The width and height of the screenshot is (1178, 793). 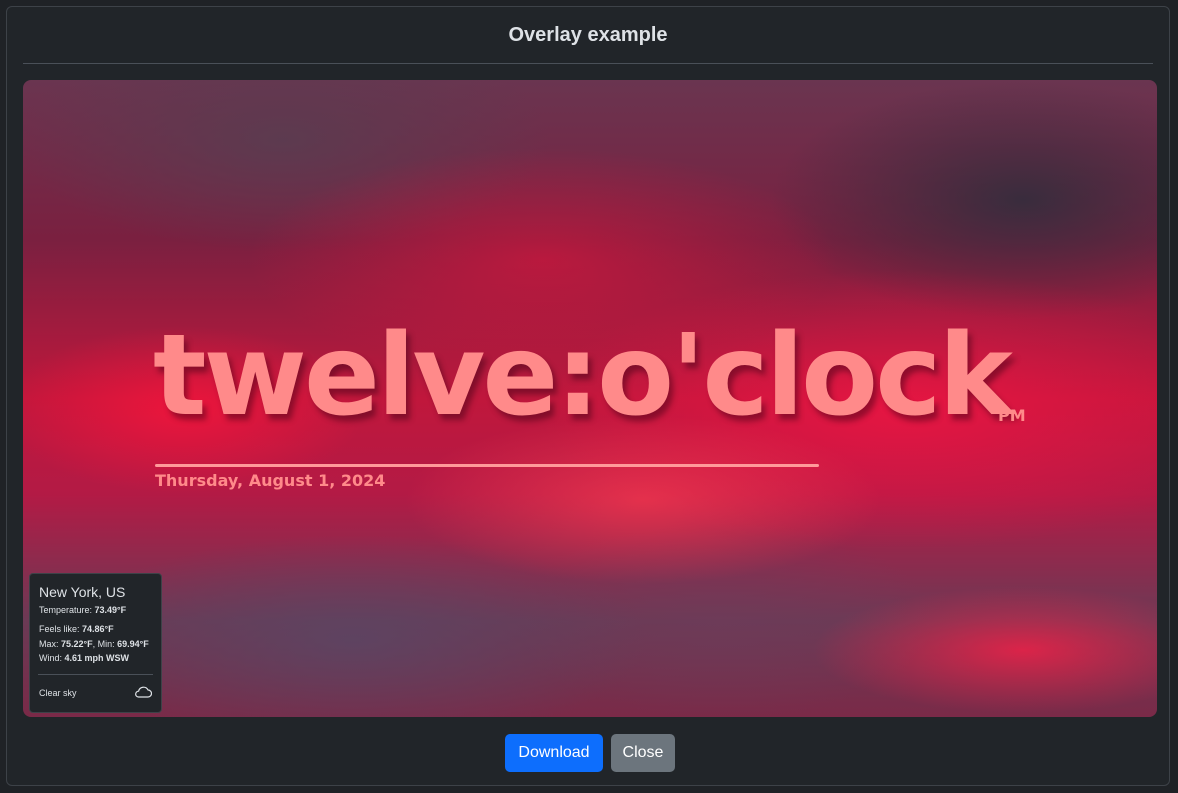 I want to click on max-label: Max:, so click(x=50, y=644).